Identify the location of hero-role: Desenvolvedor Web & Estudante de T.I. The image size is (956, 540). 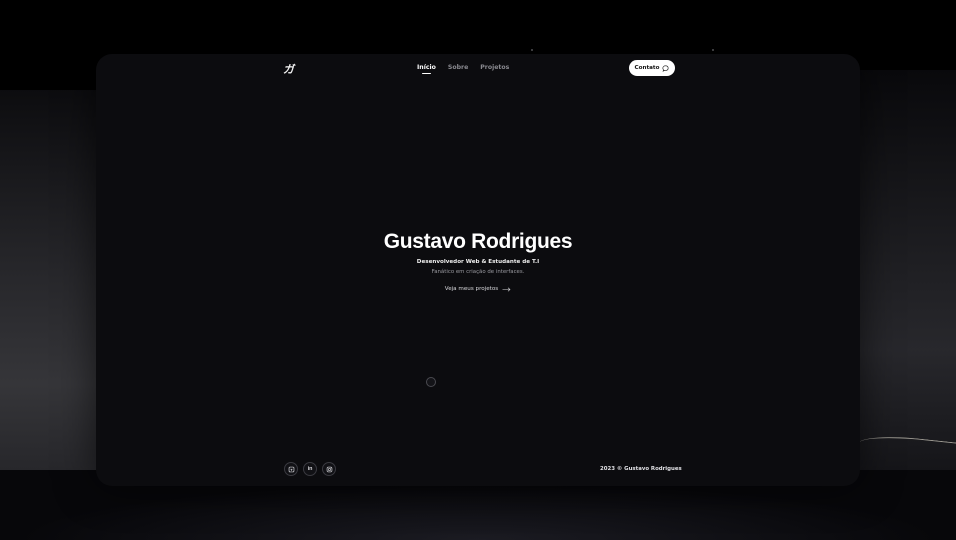
(478, 262).